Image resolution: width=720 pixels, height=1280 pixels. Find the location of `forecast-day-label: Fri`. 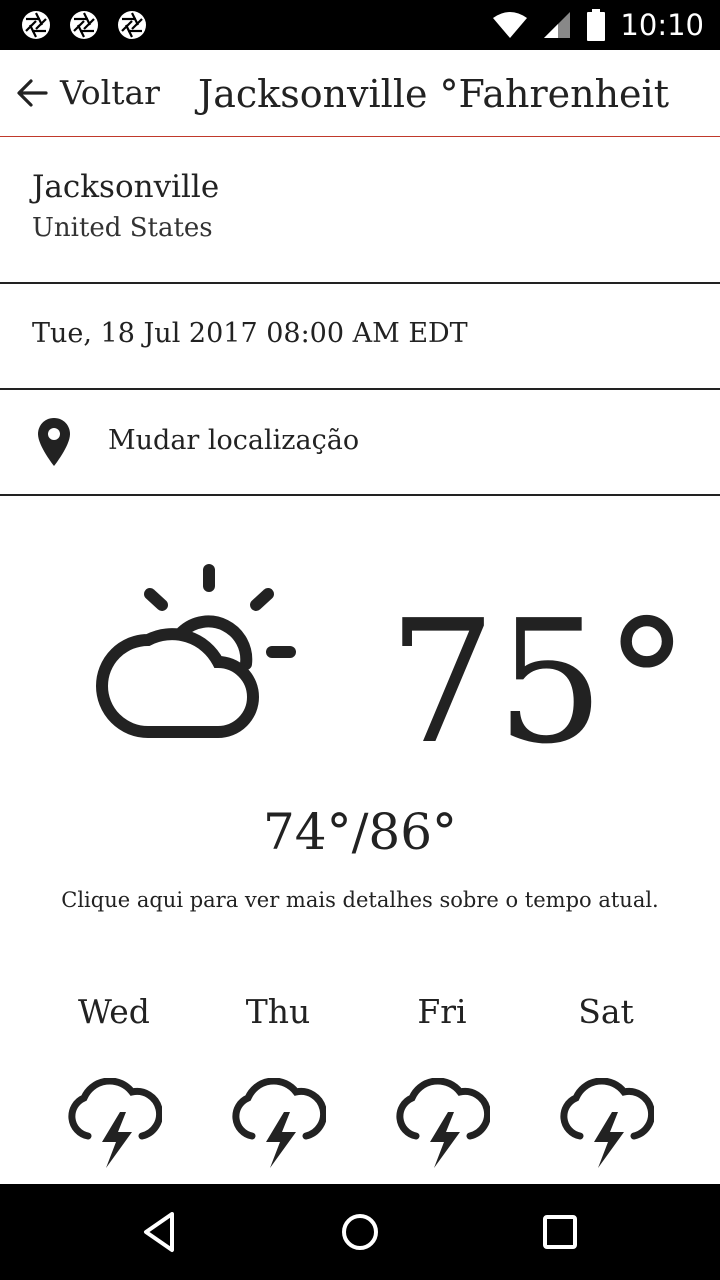

forecast-day-label: Fri is located at coordinates (442, 1011).